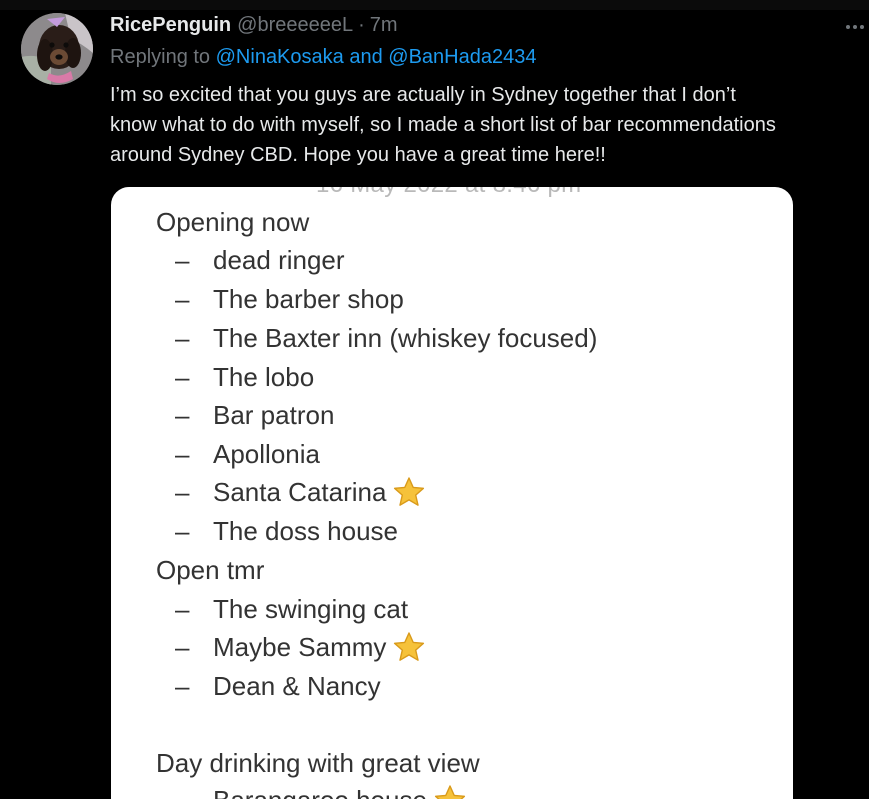 This screenshot has height=799, width=869. I want to click on tweet-header: RicePenguin @breeeeeeL · 7m, so click(254, 27).